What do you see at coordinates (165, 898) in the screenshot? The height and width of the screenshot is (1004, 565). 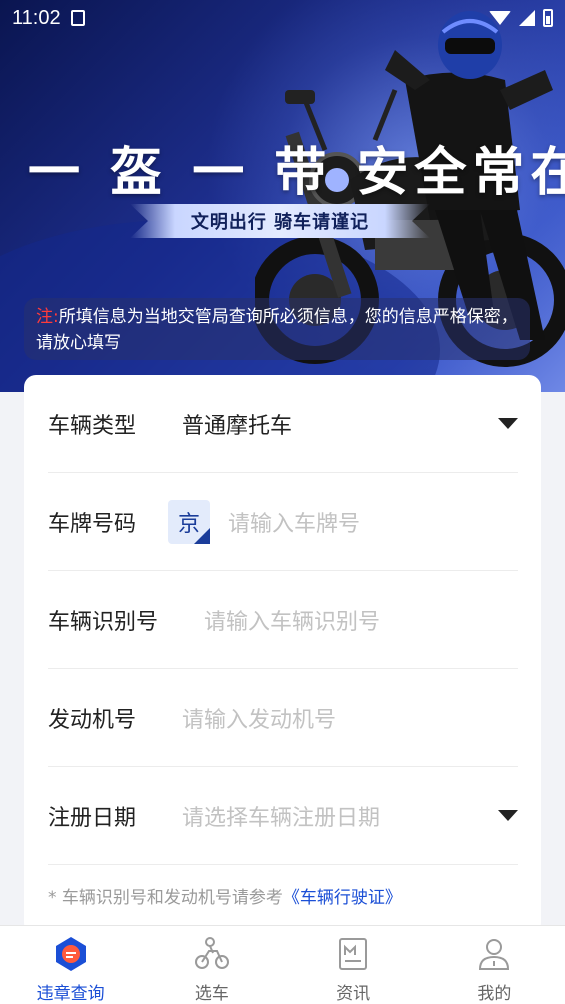 I see `footnote-text: * 车辆识别号和发动机号请参考` at bounding box center [165, 898].